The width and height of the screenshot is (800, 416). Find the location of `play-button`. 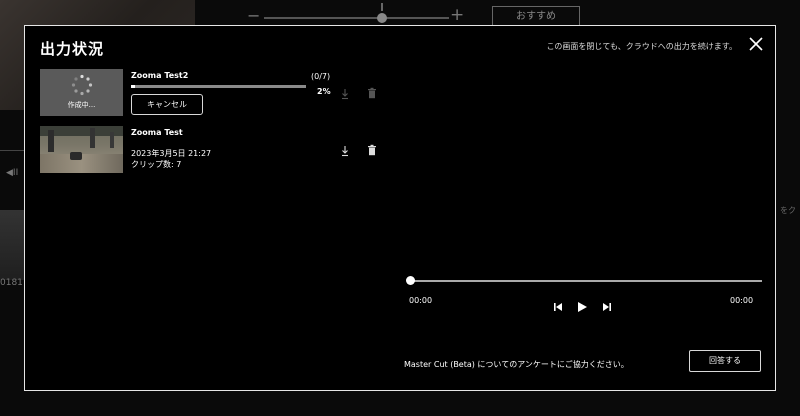

play-button is located at coordinates (582, 307).